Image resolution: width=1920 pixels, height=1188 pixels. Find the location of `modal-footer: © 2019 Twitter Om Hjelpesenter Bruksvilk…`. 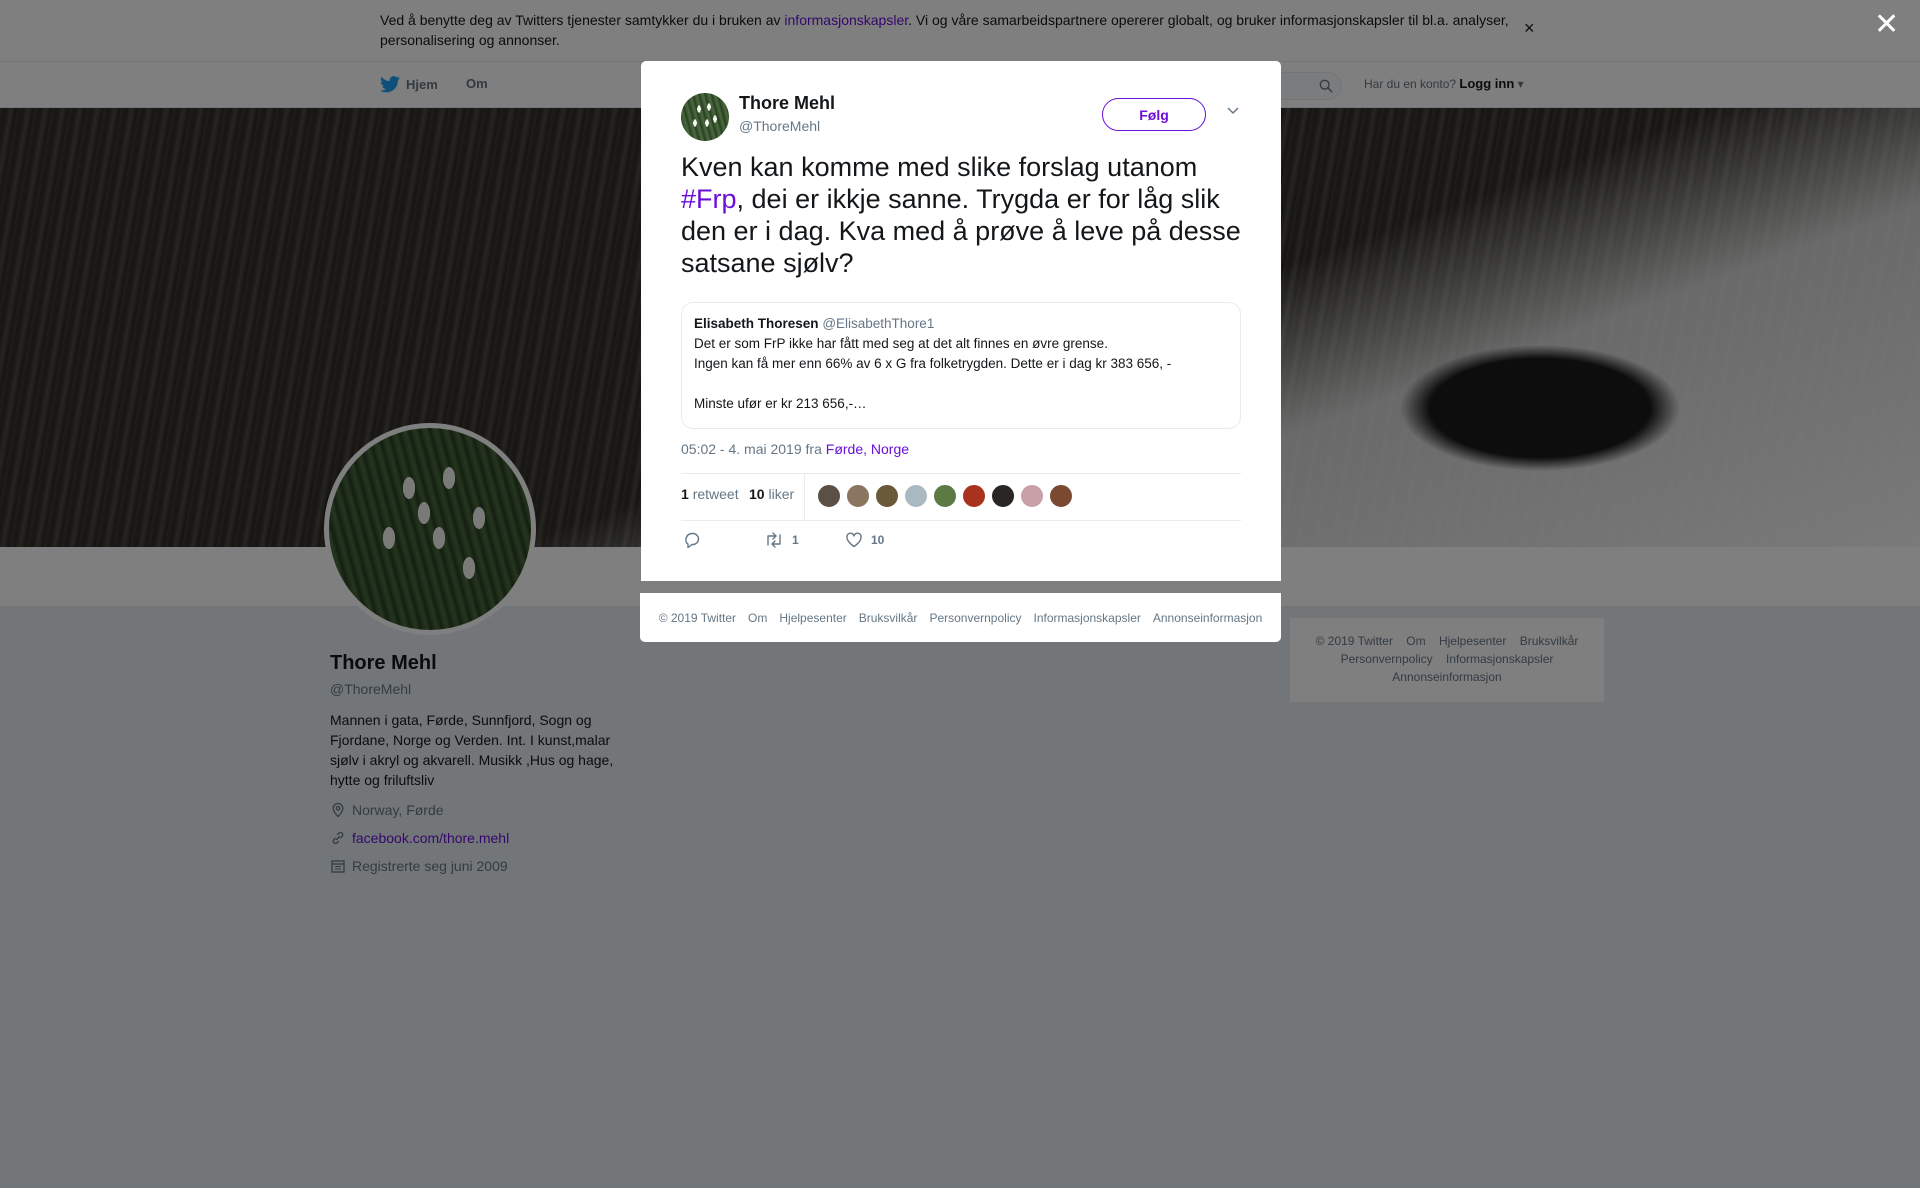

modal-footer: © 2019 Twitter Om Hjelpesenter Bruksvilk… is located at coordinates (960, 617).